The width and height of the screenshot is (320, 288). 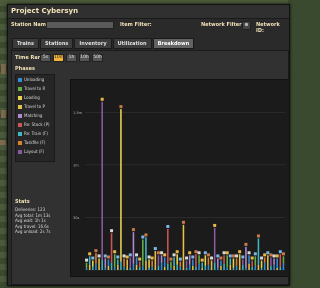 I want to click on phases-title: Phases, so click(x=25, y=69).